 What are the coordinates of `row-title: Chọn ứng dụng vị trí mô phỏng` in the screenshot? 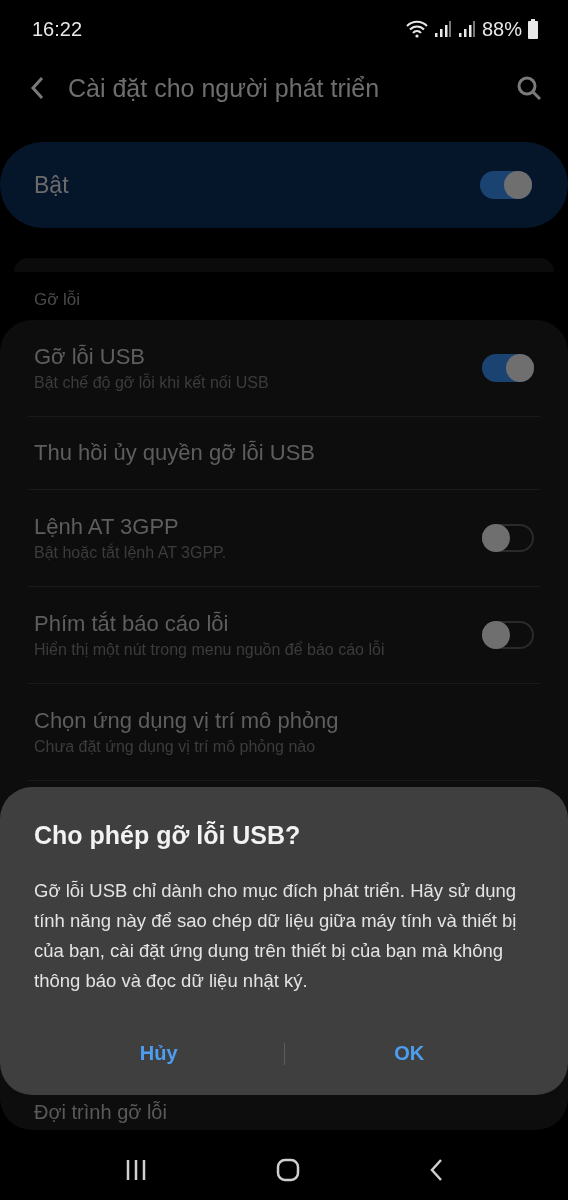 It's located at (186, 721).